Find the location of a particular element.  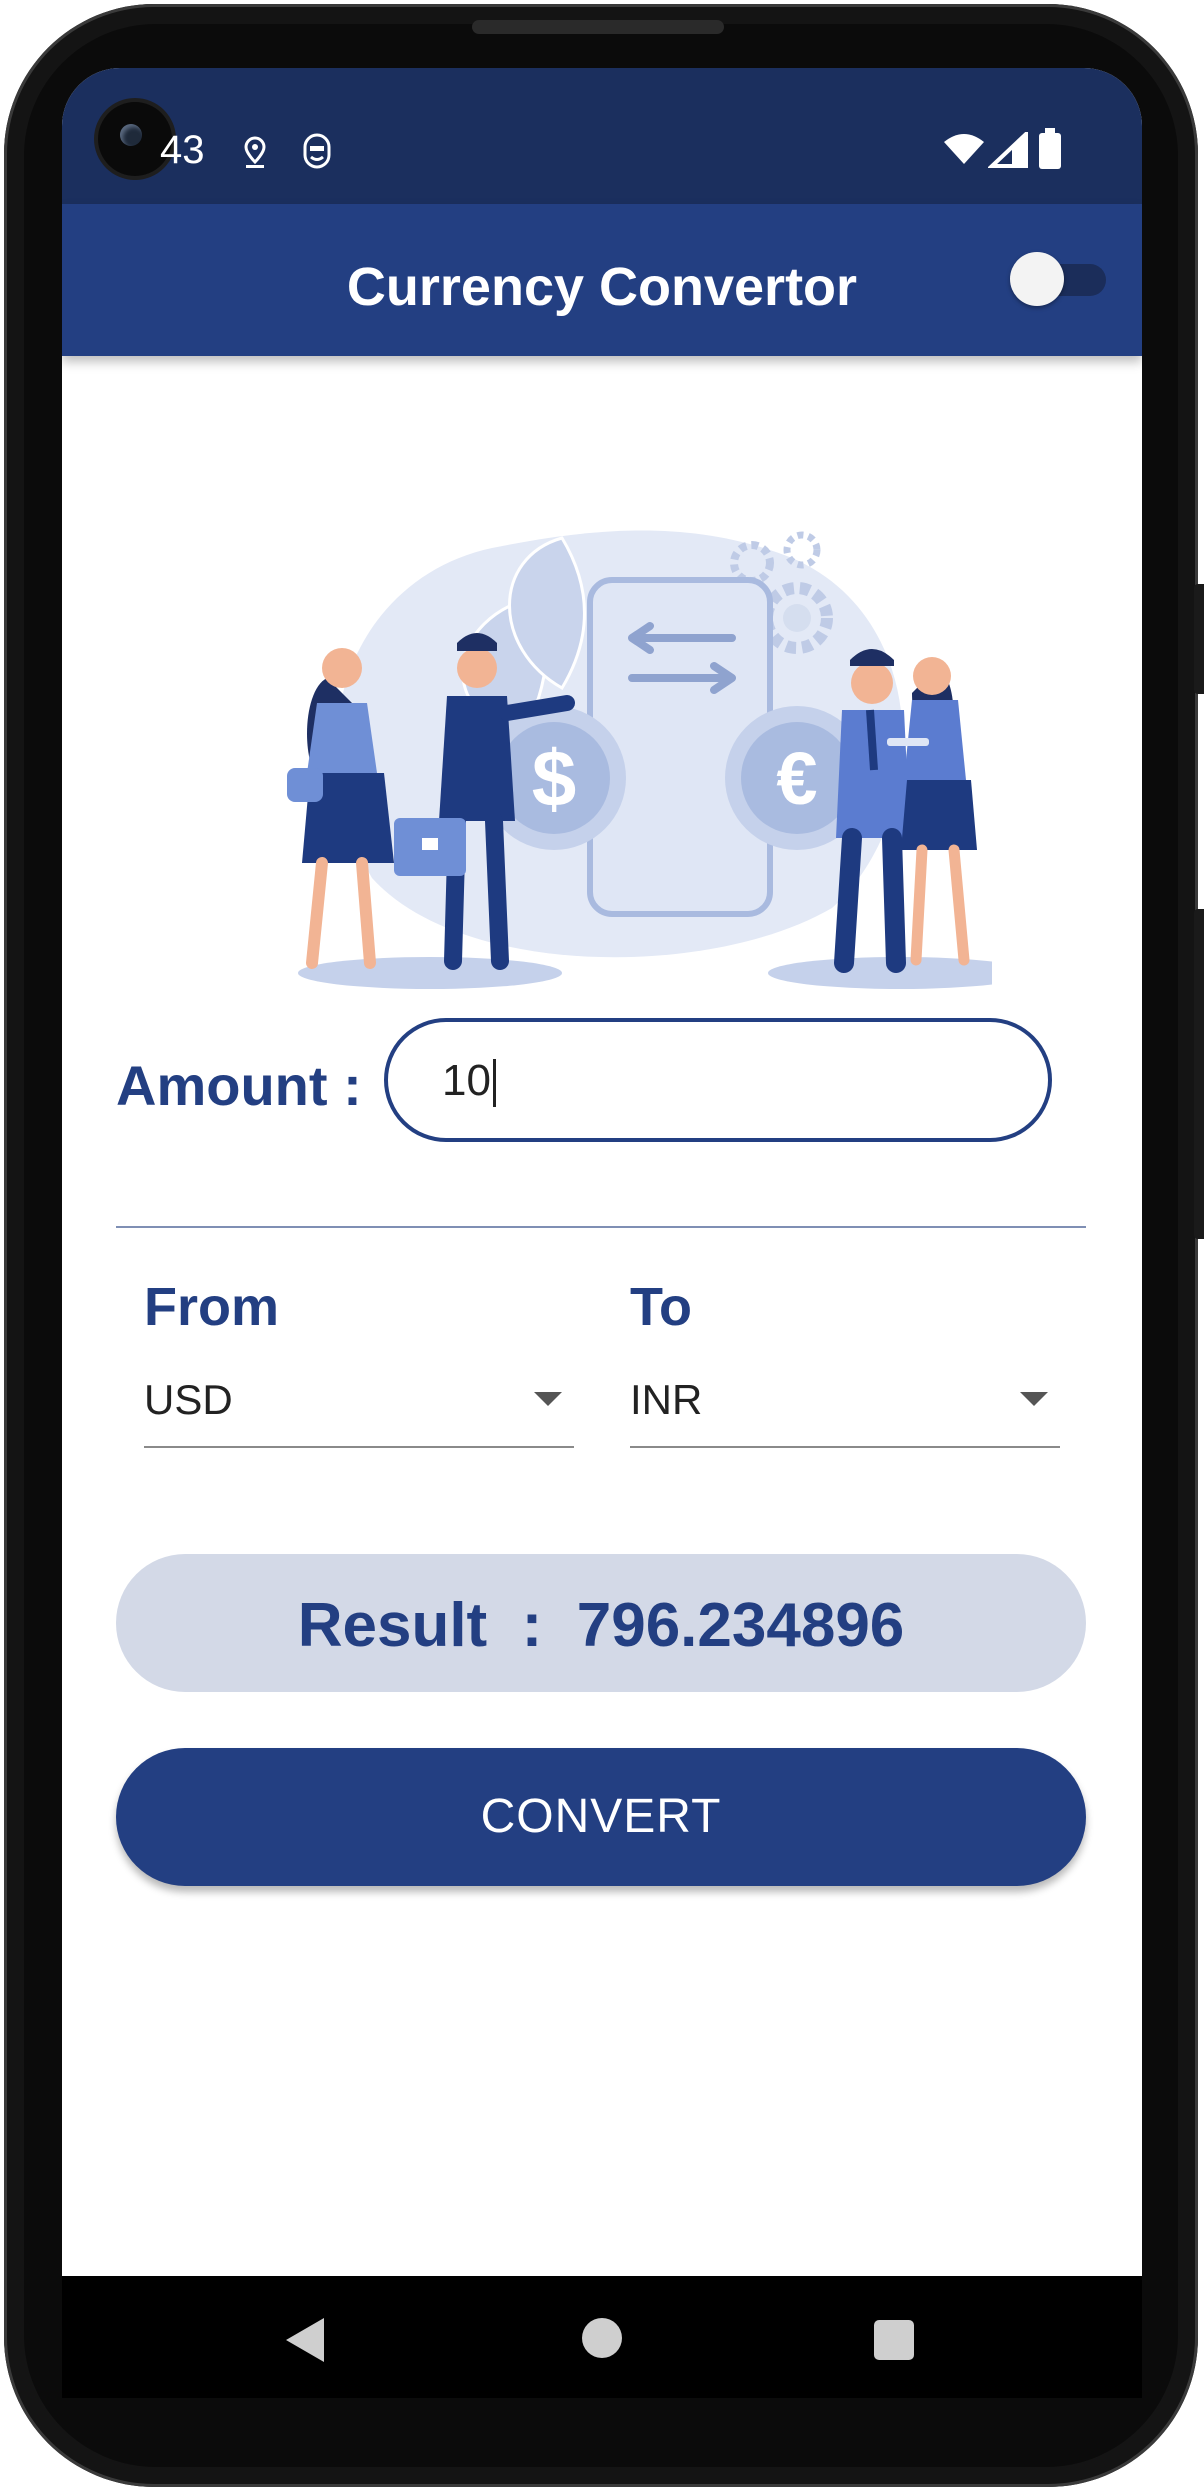

result-box: Result : 796.234896 is located at coordinates (601, 1623).